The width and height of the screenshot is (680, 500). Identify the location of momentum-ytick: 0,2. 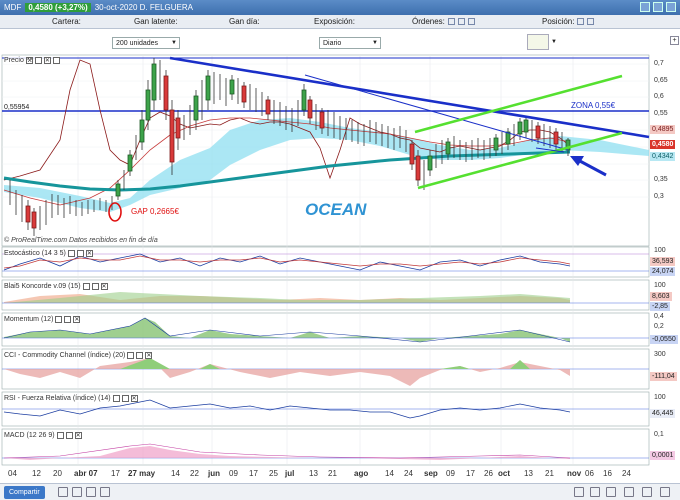
(659, 326).